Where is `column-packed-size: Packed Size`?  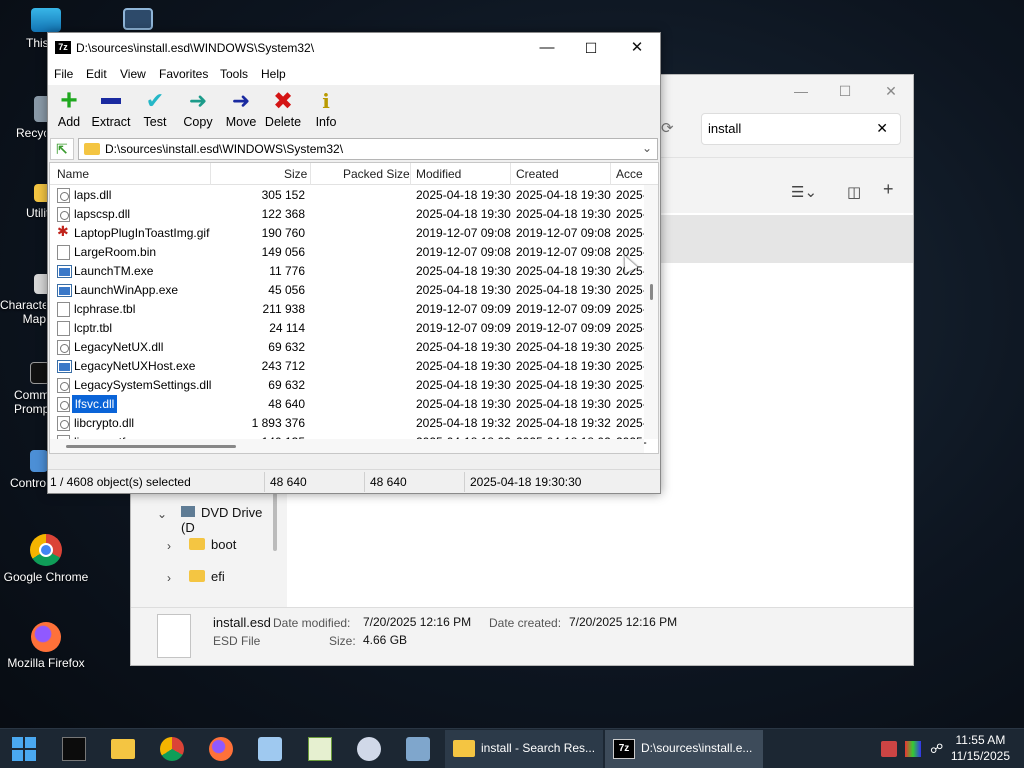
column-packed-size: Packed Size is located at coordinates (376, 174).